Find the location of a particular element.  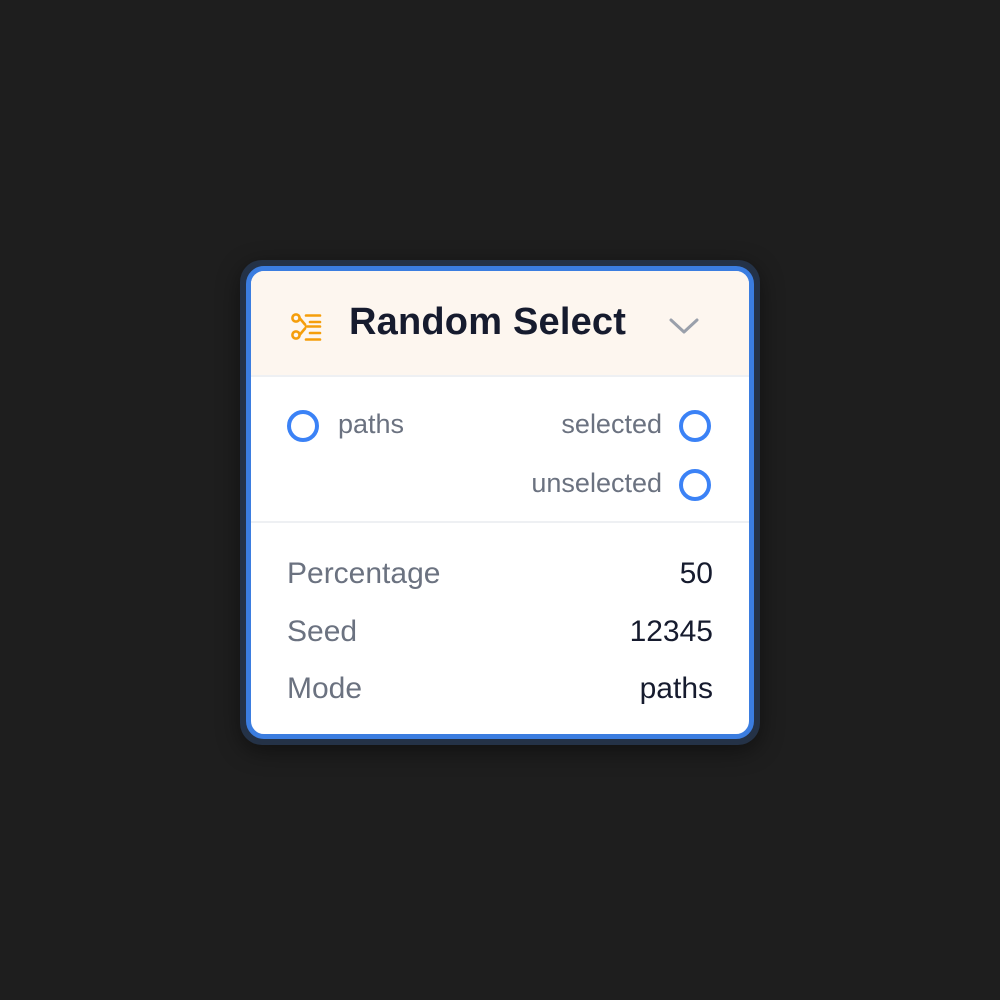

input-port-label: paths is located at coordinates (371, 424).